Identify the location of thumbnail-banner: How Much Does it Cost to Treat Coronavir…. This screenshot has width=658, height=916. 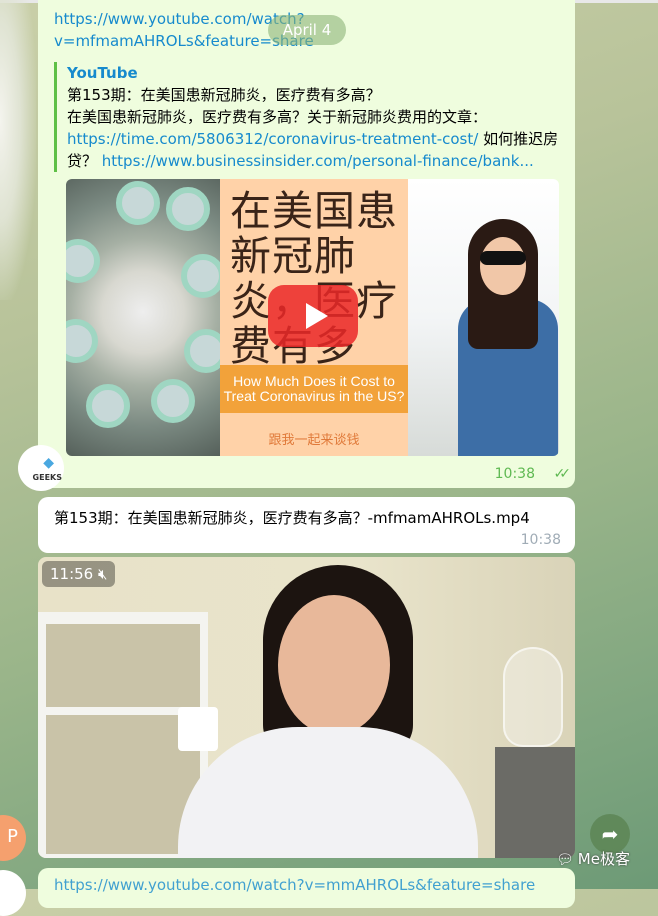
(314, 389).